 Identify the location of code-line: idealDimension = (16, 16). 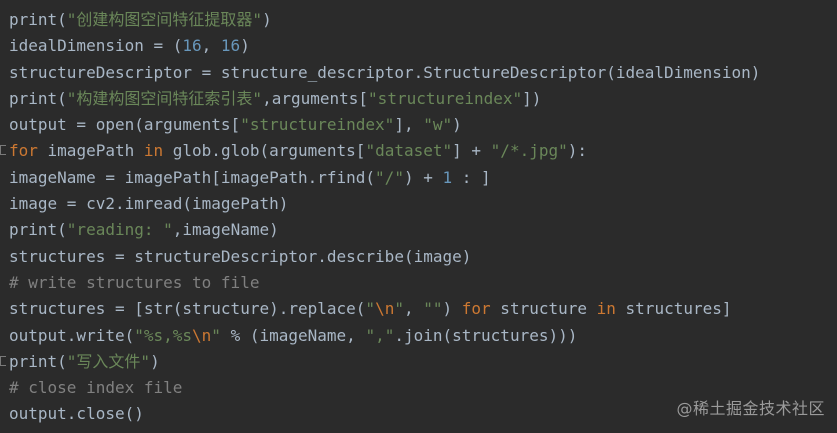
(418, 46).